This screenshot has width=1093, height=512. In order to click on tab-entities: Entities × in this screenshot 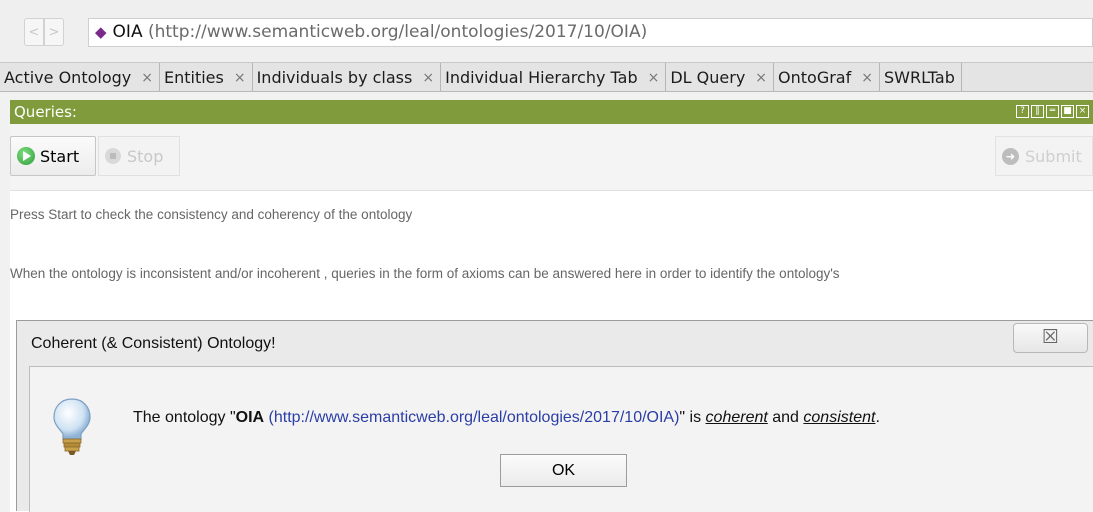, I will do `click(206, 77)`.